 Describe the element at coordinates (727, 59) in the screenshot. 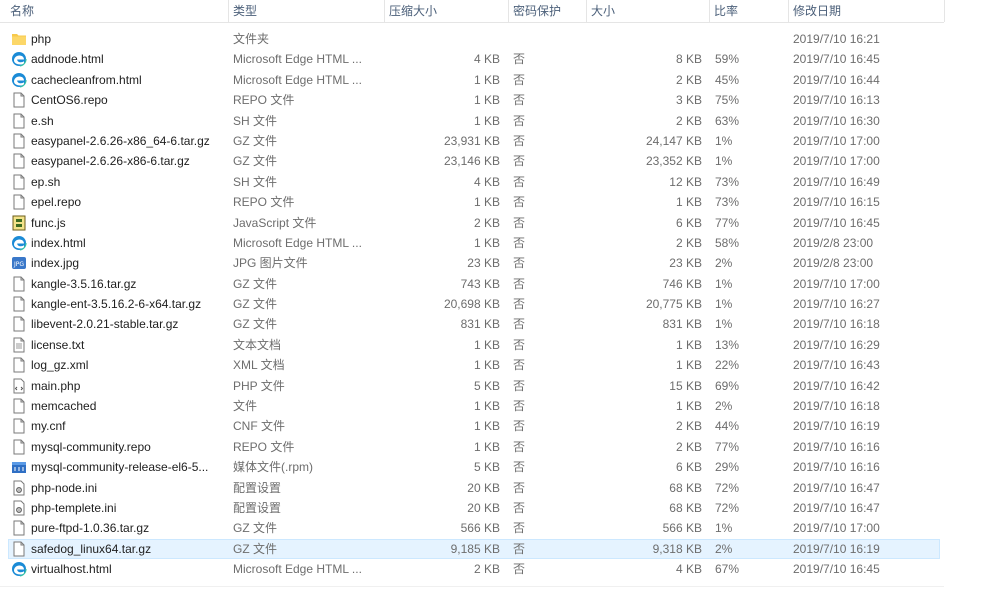

I see `compression-ratio: 59%` at that location.